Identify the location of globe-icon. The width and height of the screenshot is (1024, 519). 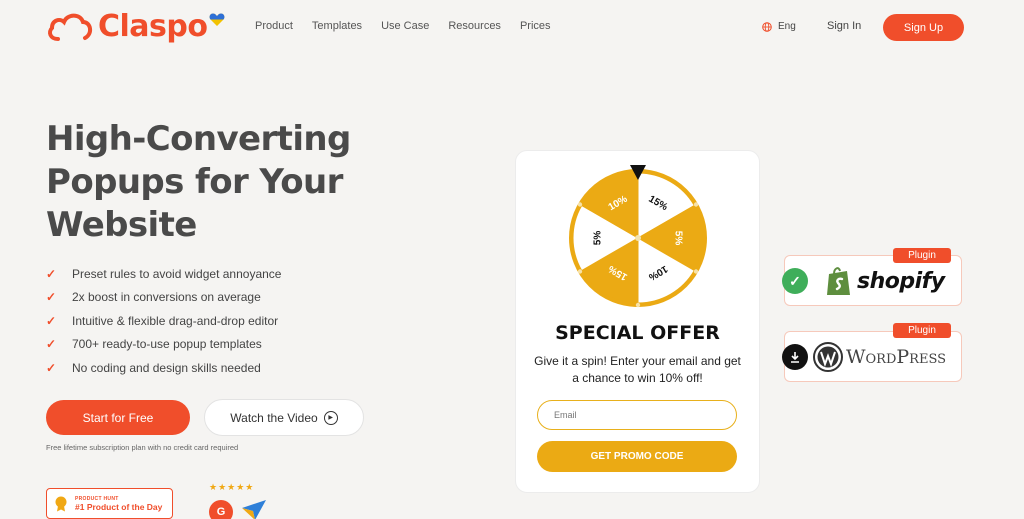
(767, 26).